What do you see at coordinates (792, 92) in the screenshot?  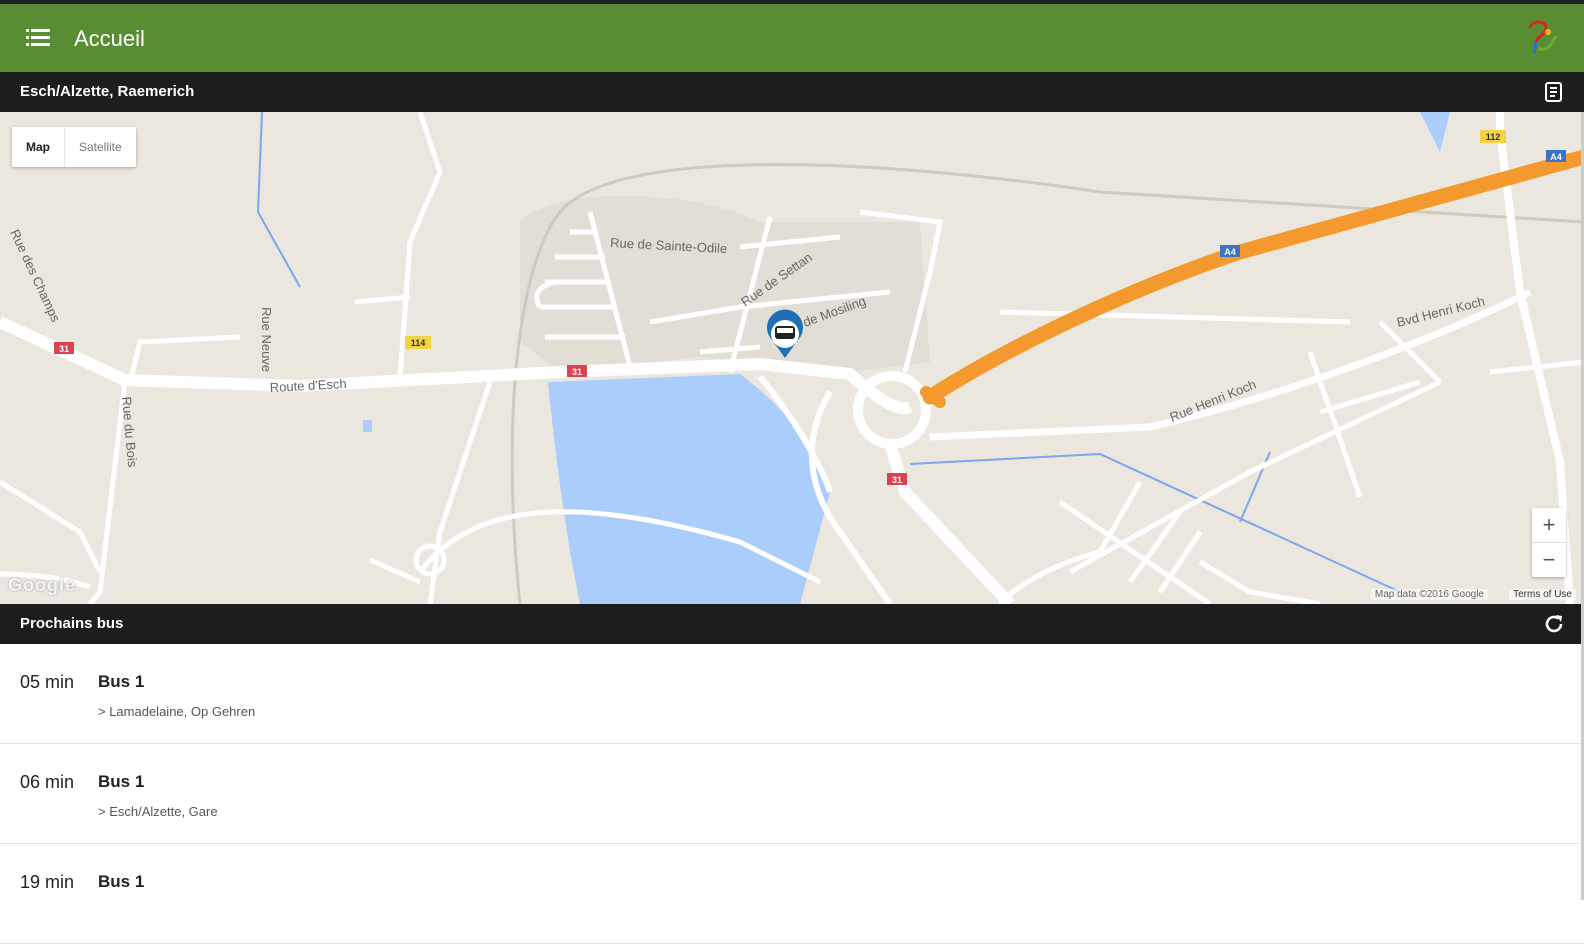 I see `stop-header: Esch/Alzette, Raemerich` at bounding box center [792, 92].